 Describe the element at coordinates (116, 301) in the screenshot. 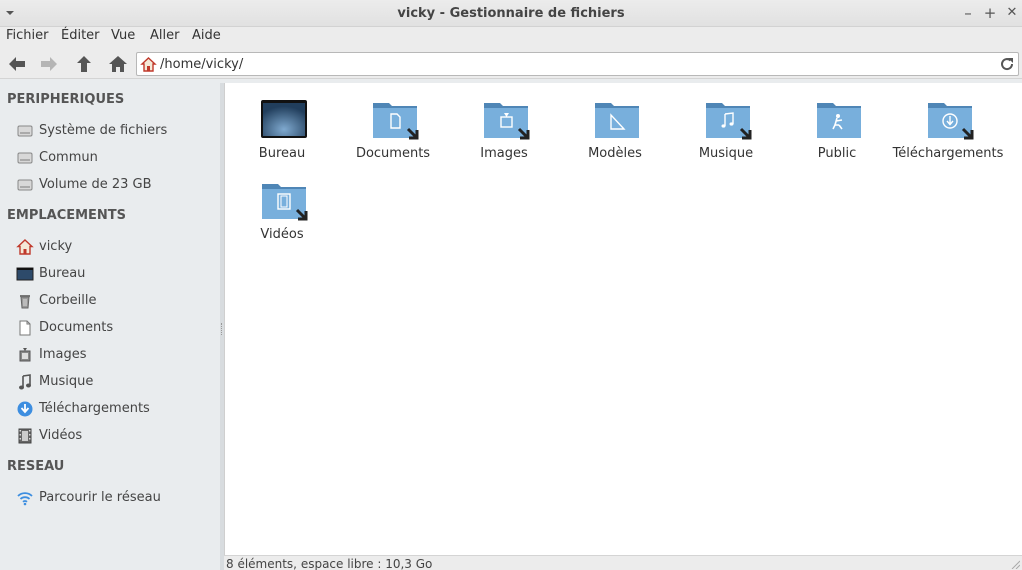

I see `sidebar-item-corbeille: Corbeille` at that location.